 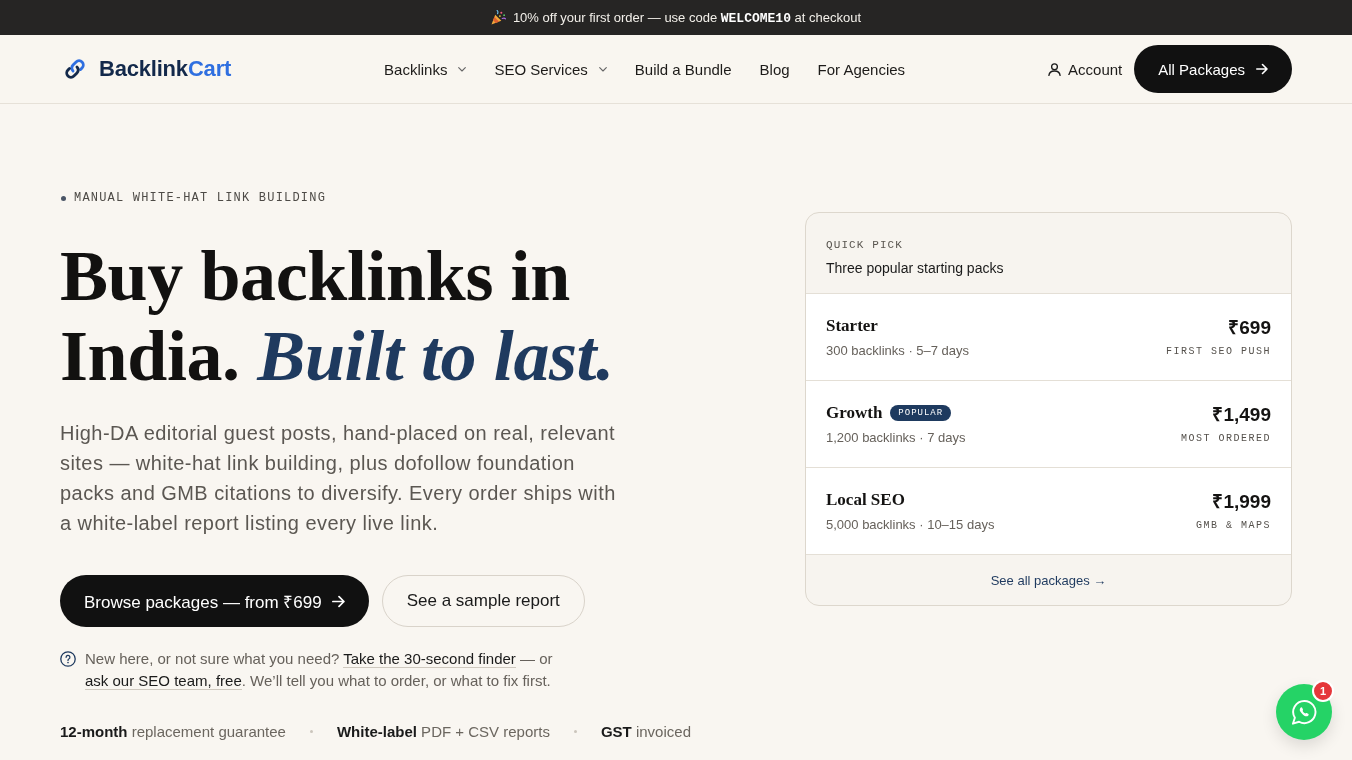 I want to click on feature-note: GST invoiced, so click(x=645, y=731).